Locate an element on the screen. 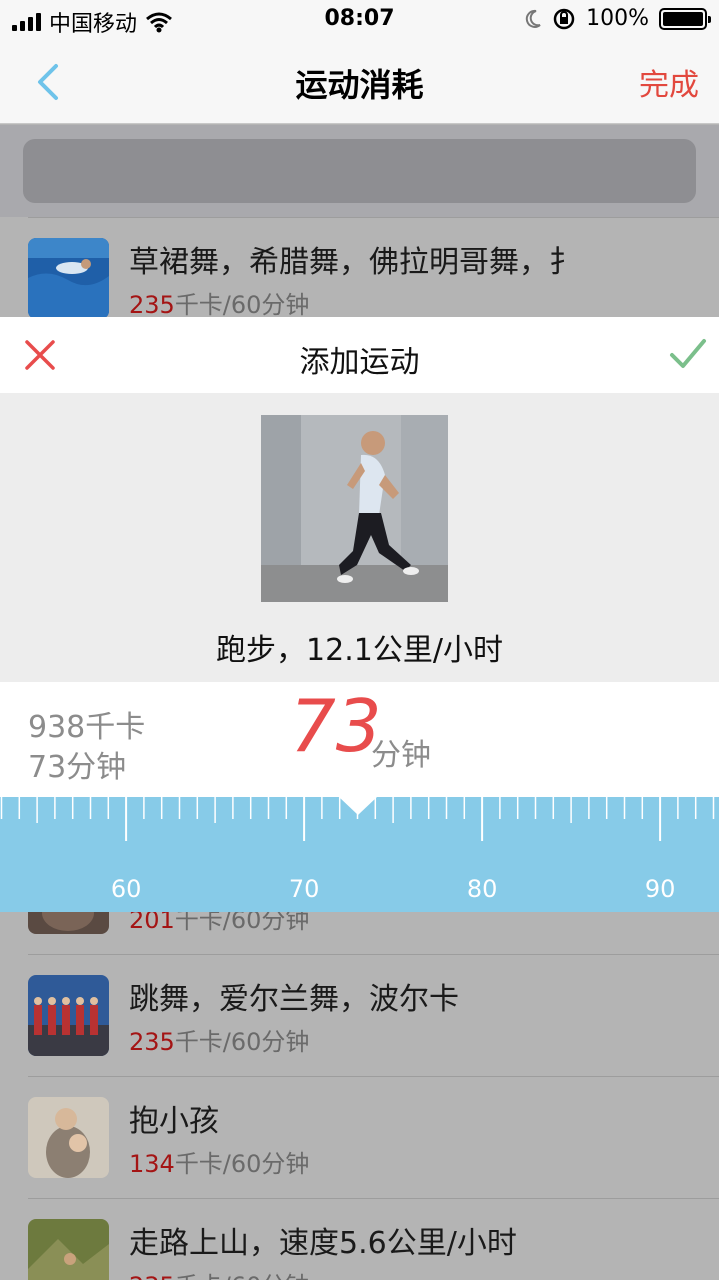 The width and height of the screenshot is (719, 1280). summary-kcal: 938千卡 is located at coordinates (87, 727).